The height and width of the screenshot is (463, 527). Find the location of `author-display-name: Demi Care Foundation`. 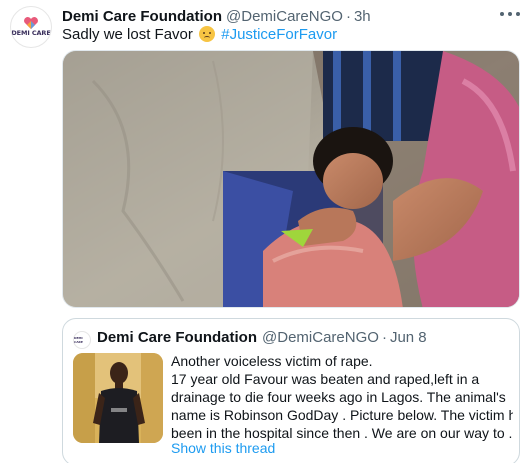

author-display-name: Demi Care Foundation is located at coordinates (142, 16).